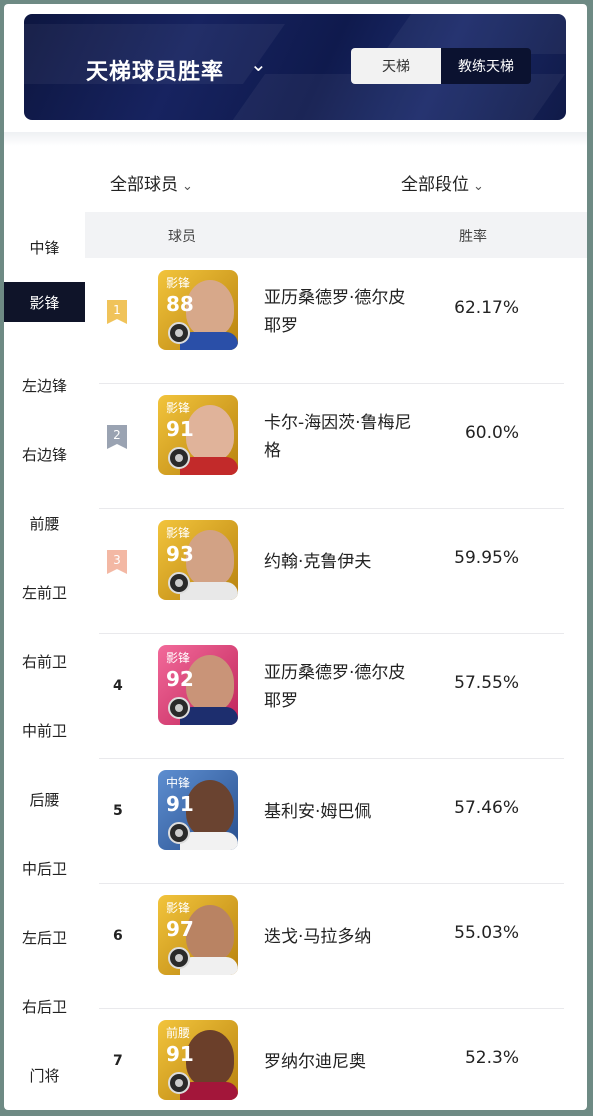 The width and height of the screenshot is (593, 1116). Describe the element at coordinates (486, 808) in the screenshot. I see `win-rate: 57.46%` at that location.